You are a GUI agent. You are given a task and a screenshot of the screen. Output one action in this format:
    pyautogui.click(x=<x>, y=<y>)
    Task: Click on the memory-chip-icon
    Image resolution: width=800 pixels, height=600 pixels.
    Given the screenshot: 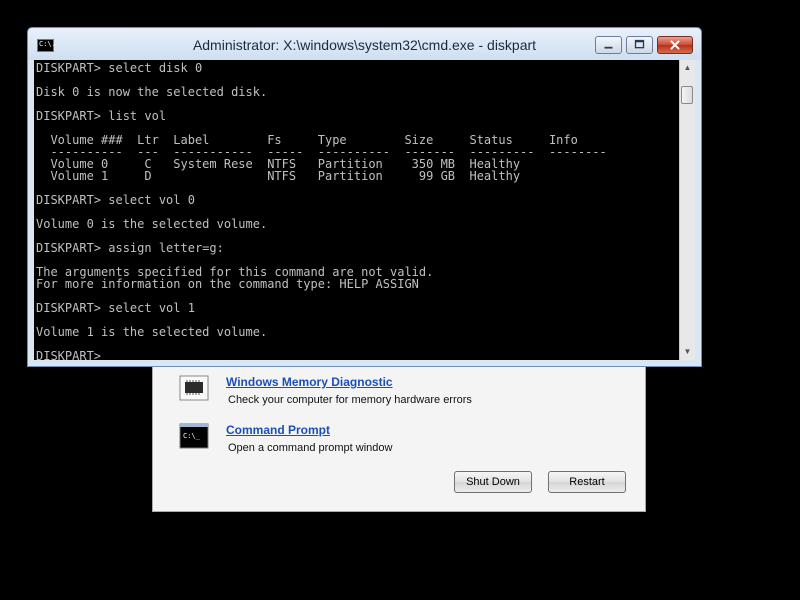 What is the action you would take?
    pyautogui.click(x=194, y=388)
    